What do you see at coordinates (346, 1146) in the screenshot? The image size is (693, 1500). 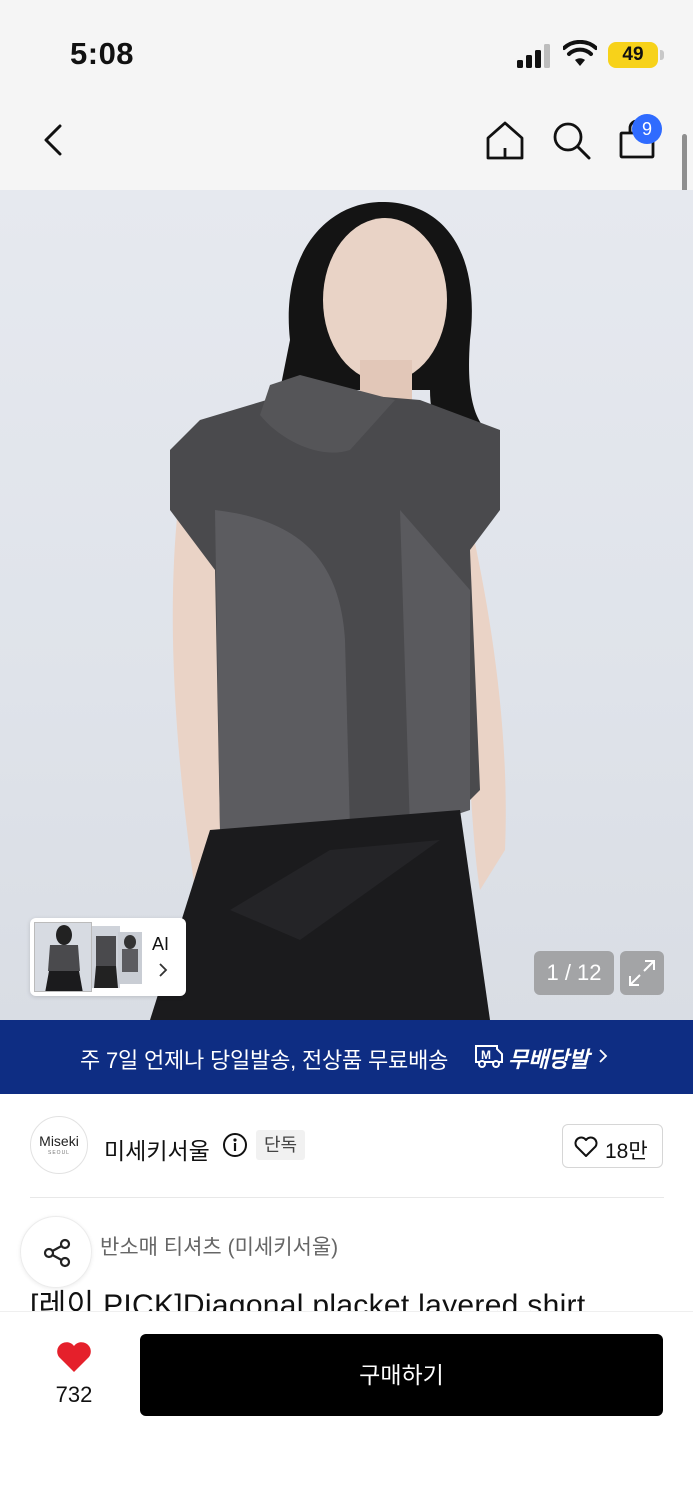 I see `seller-row: Miseki SEOUL 미세키서울 단독 18만` at bounding box center [346, 1146].